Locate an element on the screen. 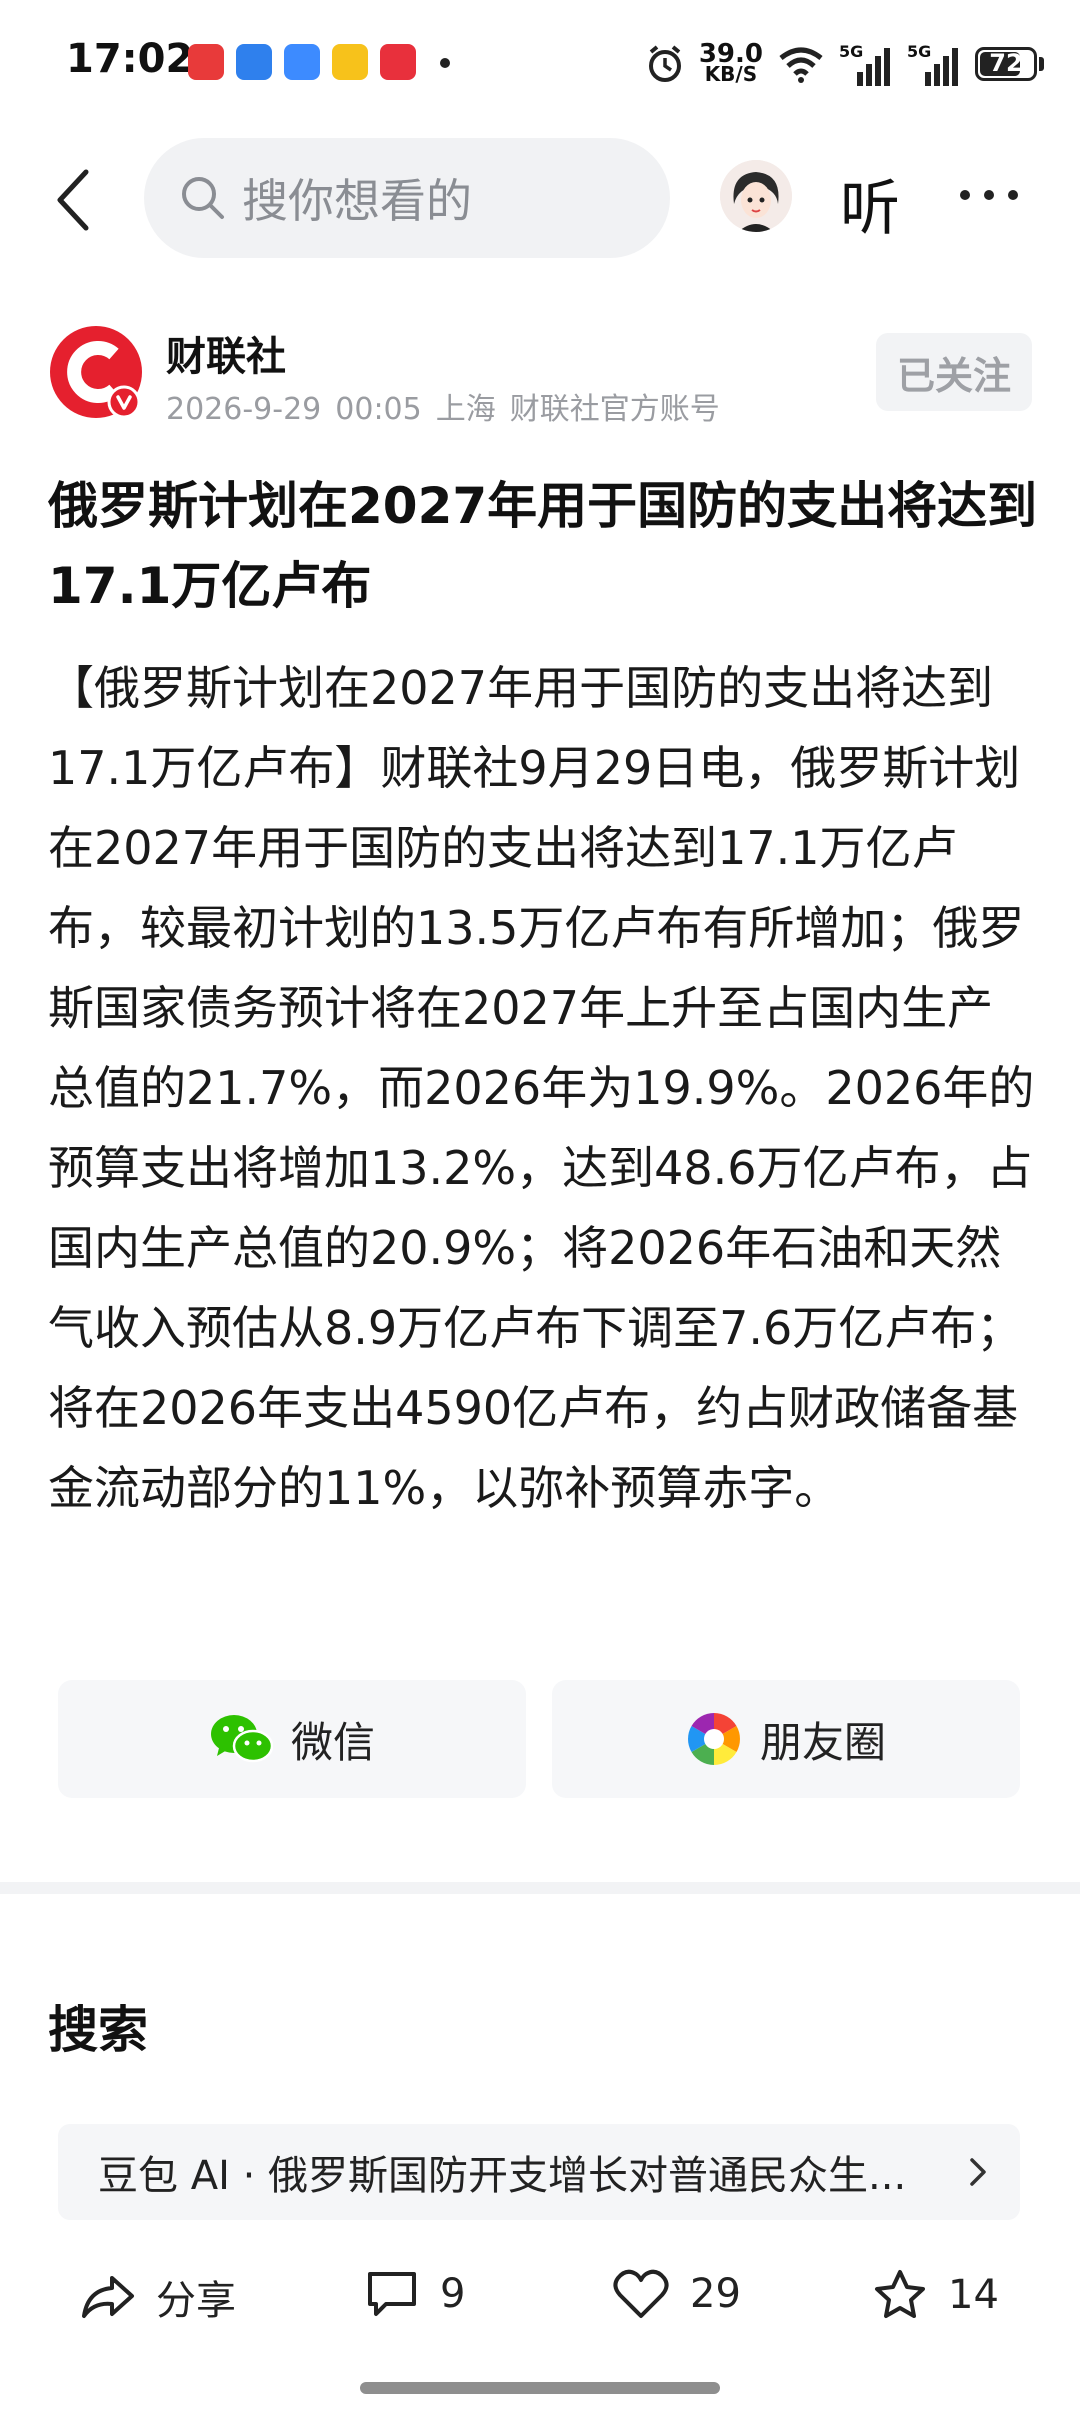  search-placeholder: 搜你想看的 is located at coordinates (357, 201).